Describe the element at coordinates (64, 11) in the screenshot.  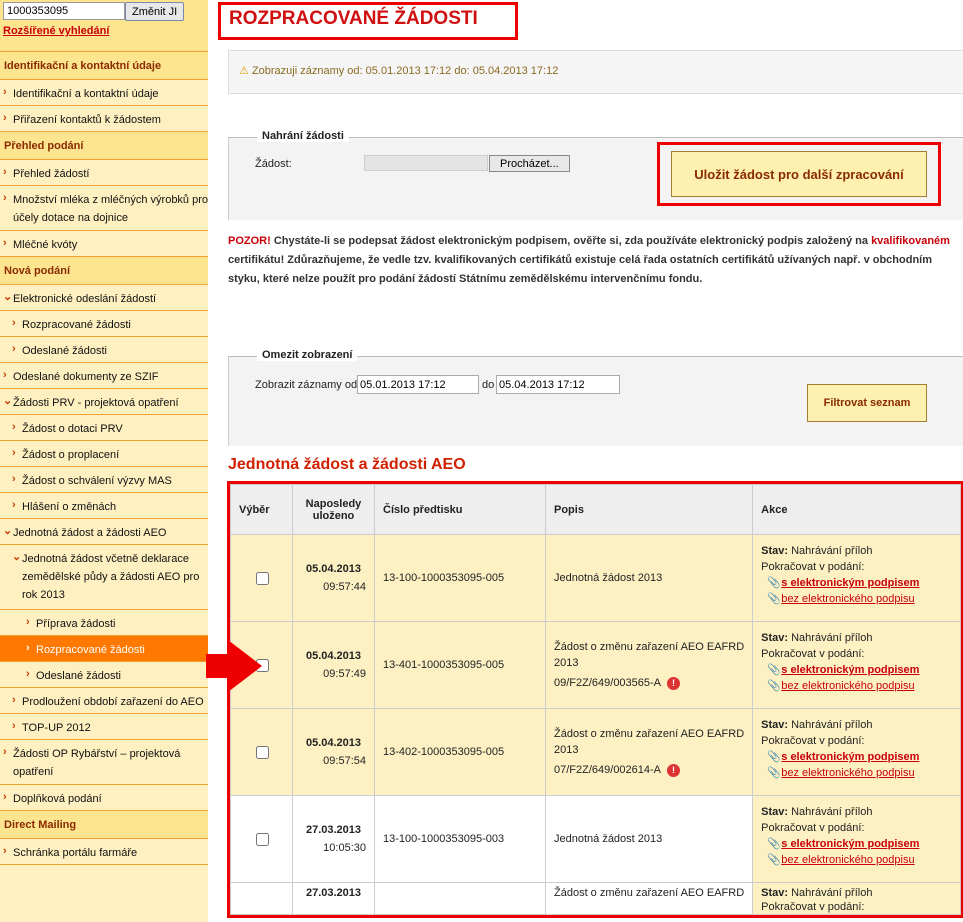
I see `ji-input` at that location.